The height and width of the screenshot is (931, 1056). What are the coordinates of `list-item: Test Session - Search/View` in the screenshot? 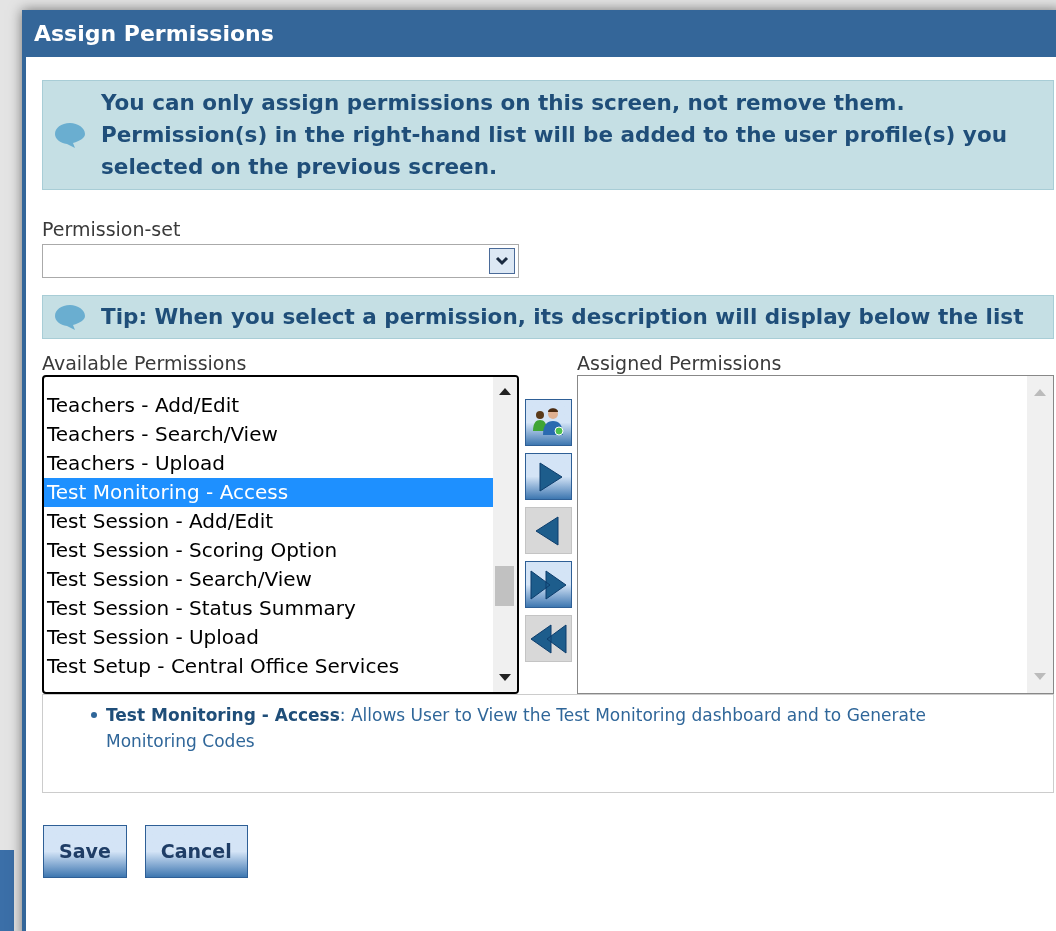 It's located at (268, 579).